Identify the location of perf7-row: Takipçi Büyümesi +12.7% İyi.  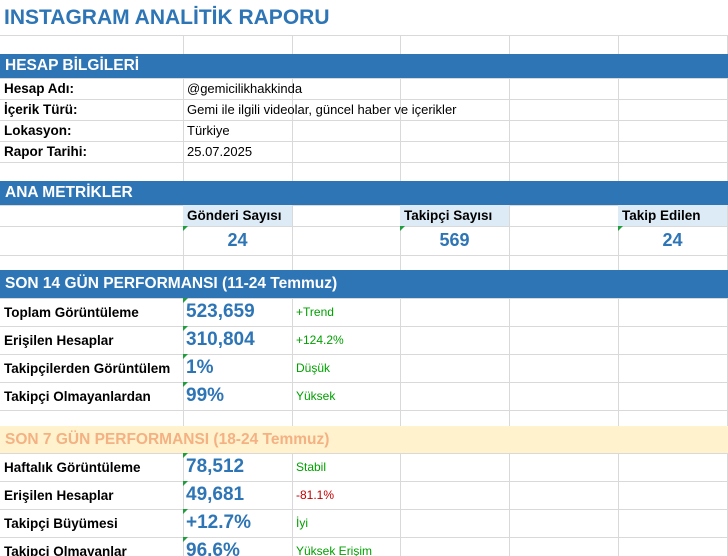
(364, 523).